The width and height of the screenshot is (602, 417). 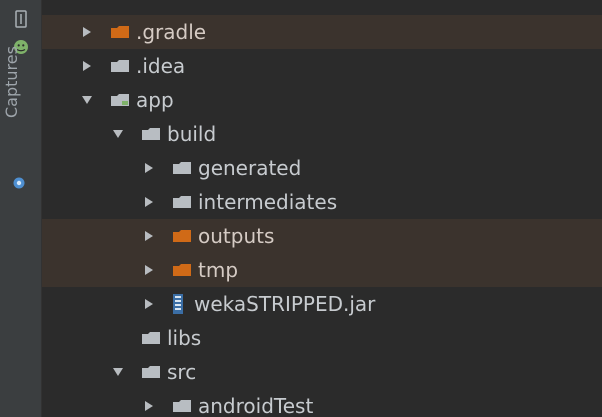 I want to click on left-tool-strip: Captures, so click(x=21, y=208).